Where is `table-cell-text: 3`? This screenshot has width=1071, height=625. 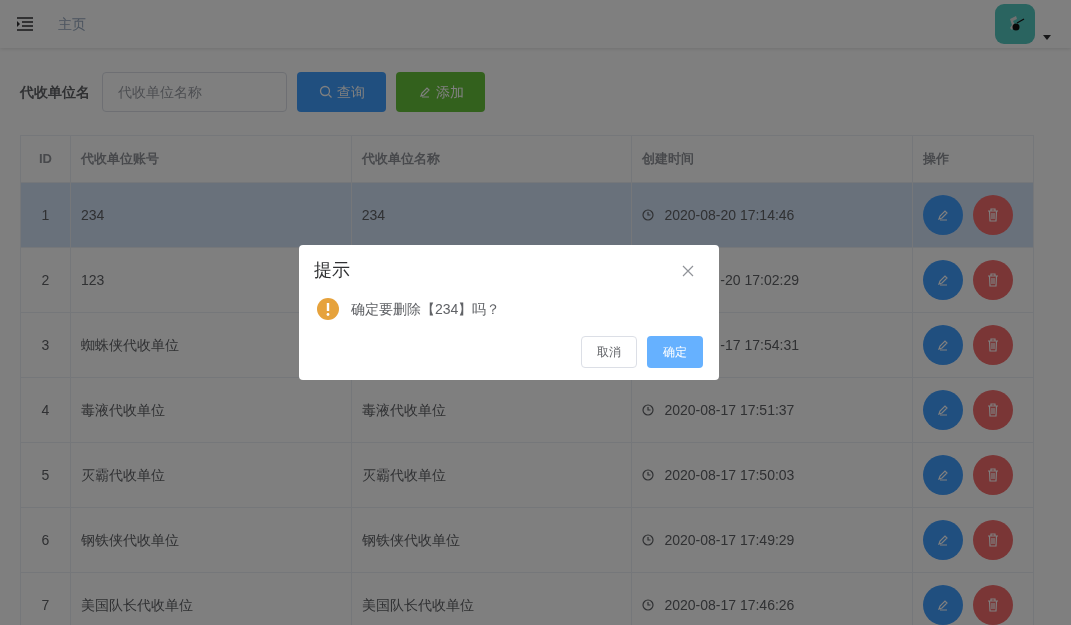
table-cell-text: 3 is located at coordinates (45, 345).